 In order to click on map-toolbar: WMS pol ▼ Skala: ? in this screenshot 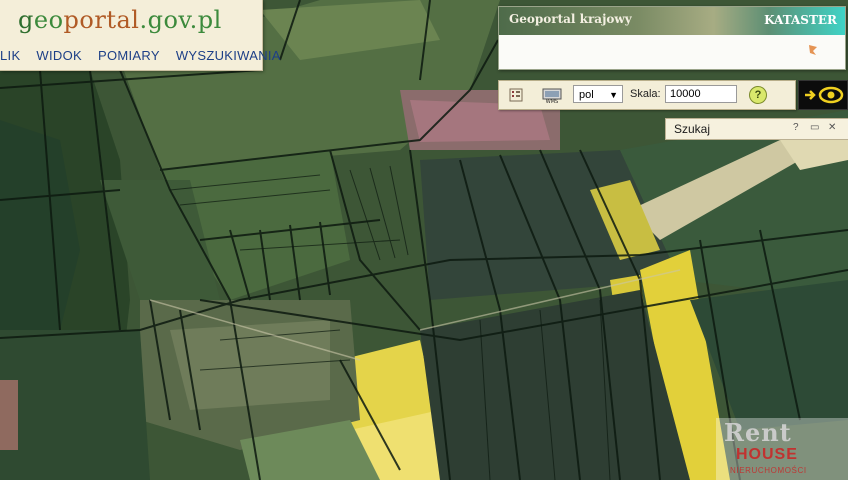, I will do `click(647, 95)`.